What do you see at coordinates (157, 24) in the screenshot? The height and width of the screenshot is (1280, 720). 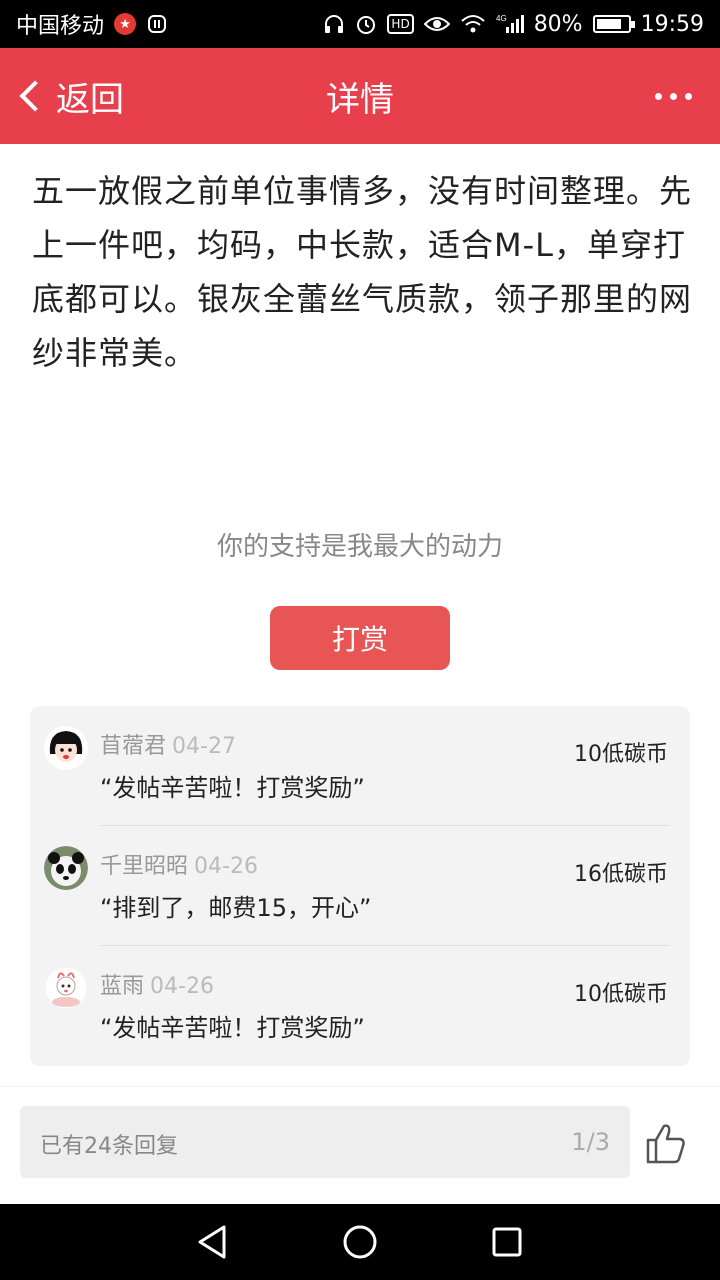 I see `notification-icon` at bounding box center [157, 24].